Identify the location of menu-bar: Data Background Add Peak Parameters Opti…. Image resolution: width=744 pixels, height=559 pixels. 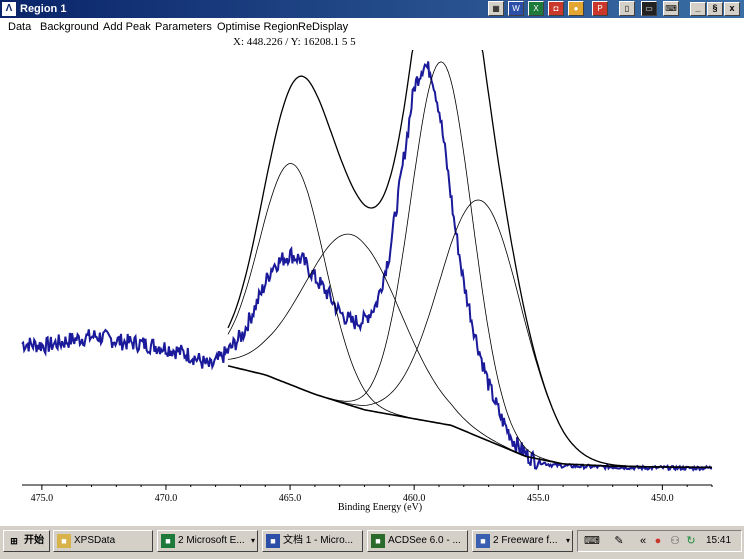
(372, 27).